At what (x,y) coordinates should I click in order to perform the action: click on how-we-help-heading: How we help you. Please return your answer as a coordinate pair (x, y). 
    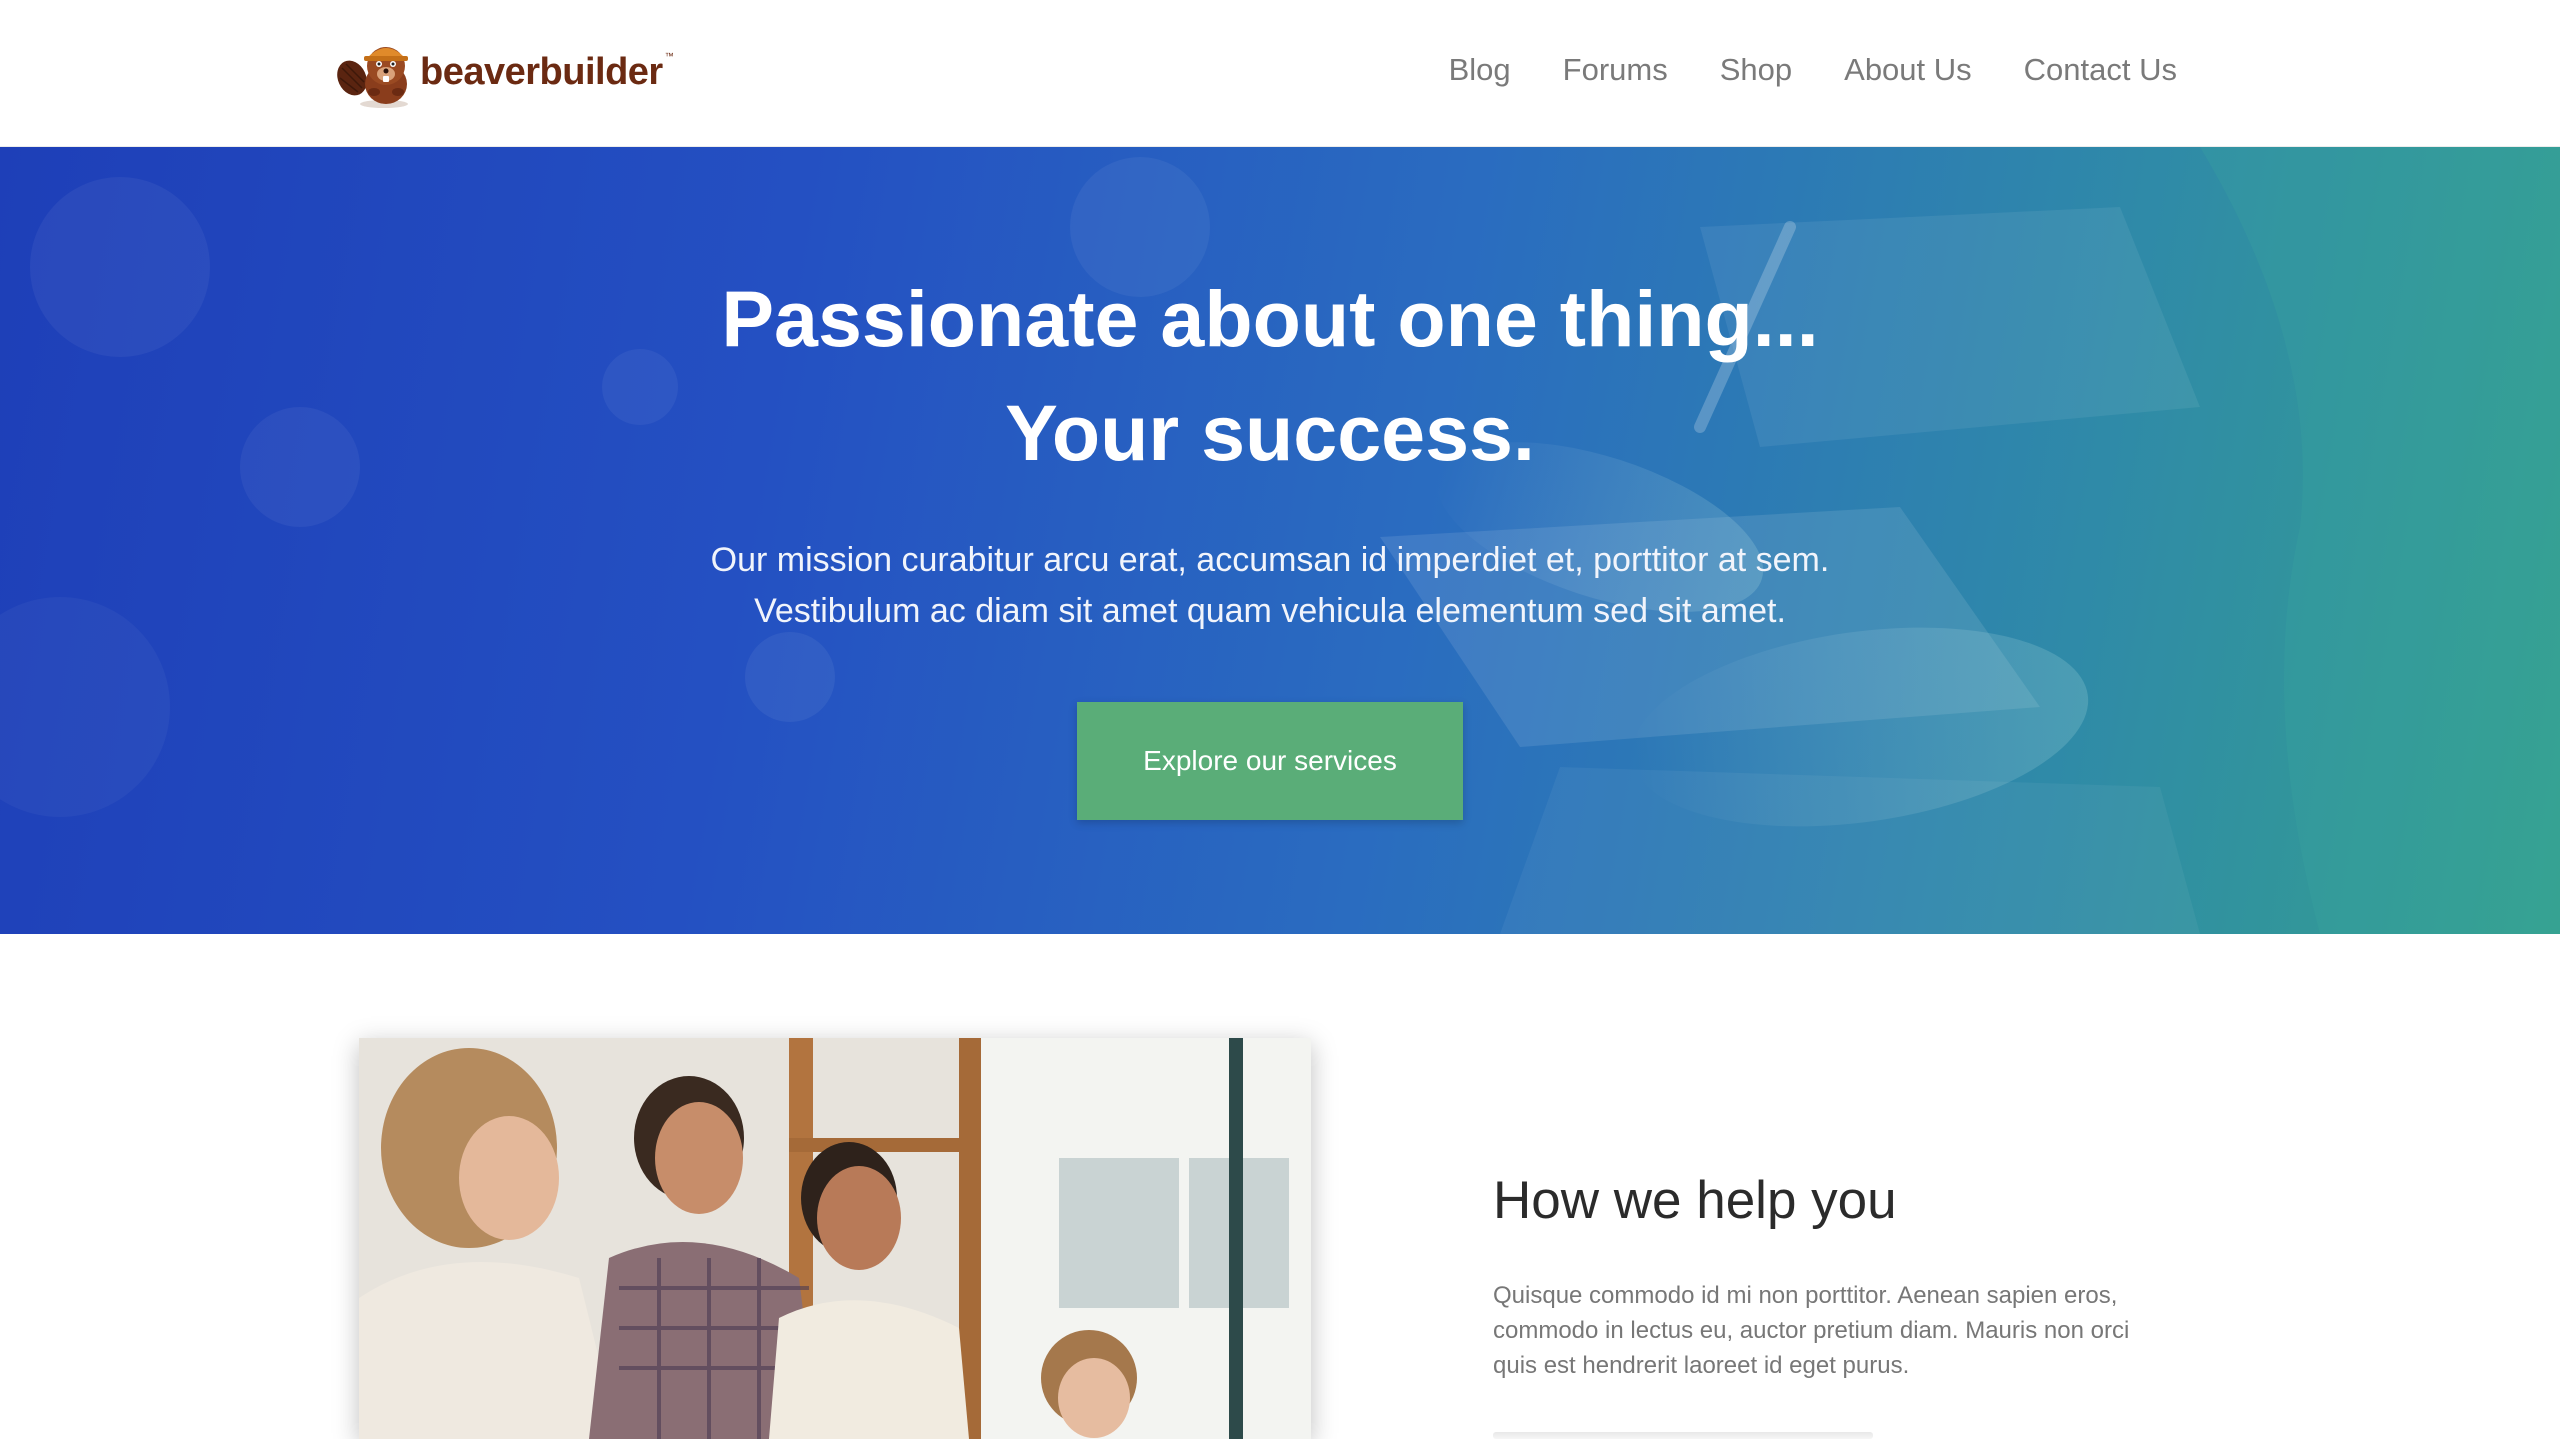
    Looking at the image, I should click on (1695, 1200).